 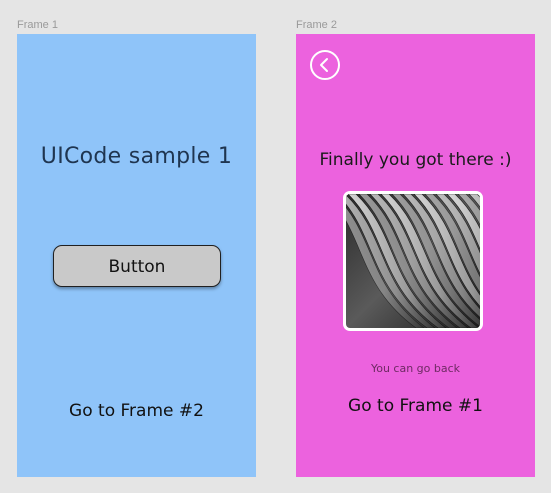 What do you see at coordinates (413, 261) in the screenshot?
I see `architecture-photo` at bounding box center [413, 261].